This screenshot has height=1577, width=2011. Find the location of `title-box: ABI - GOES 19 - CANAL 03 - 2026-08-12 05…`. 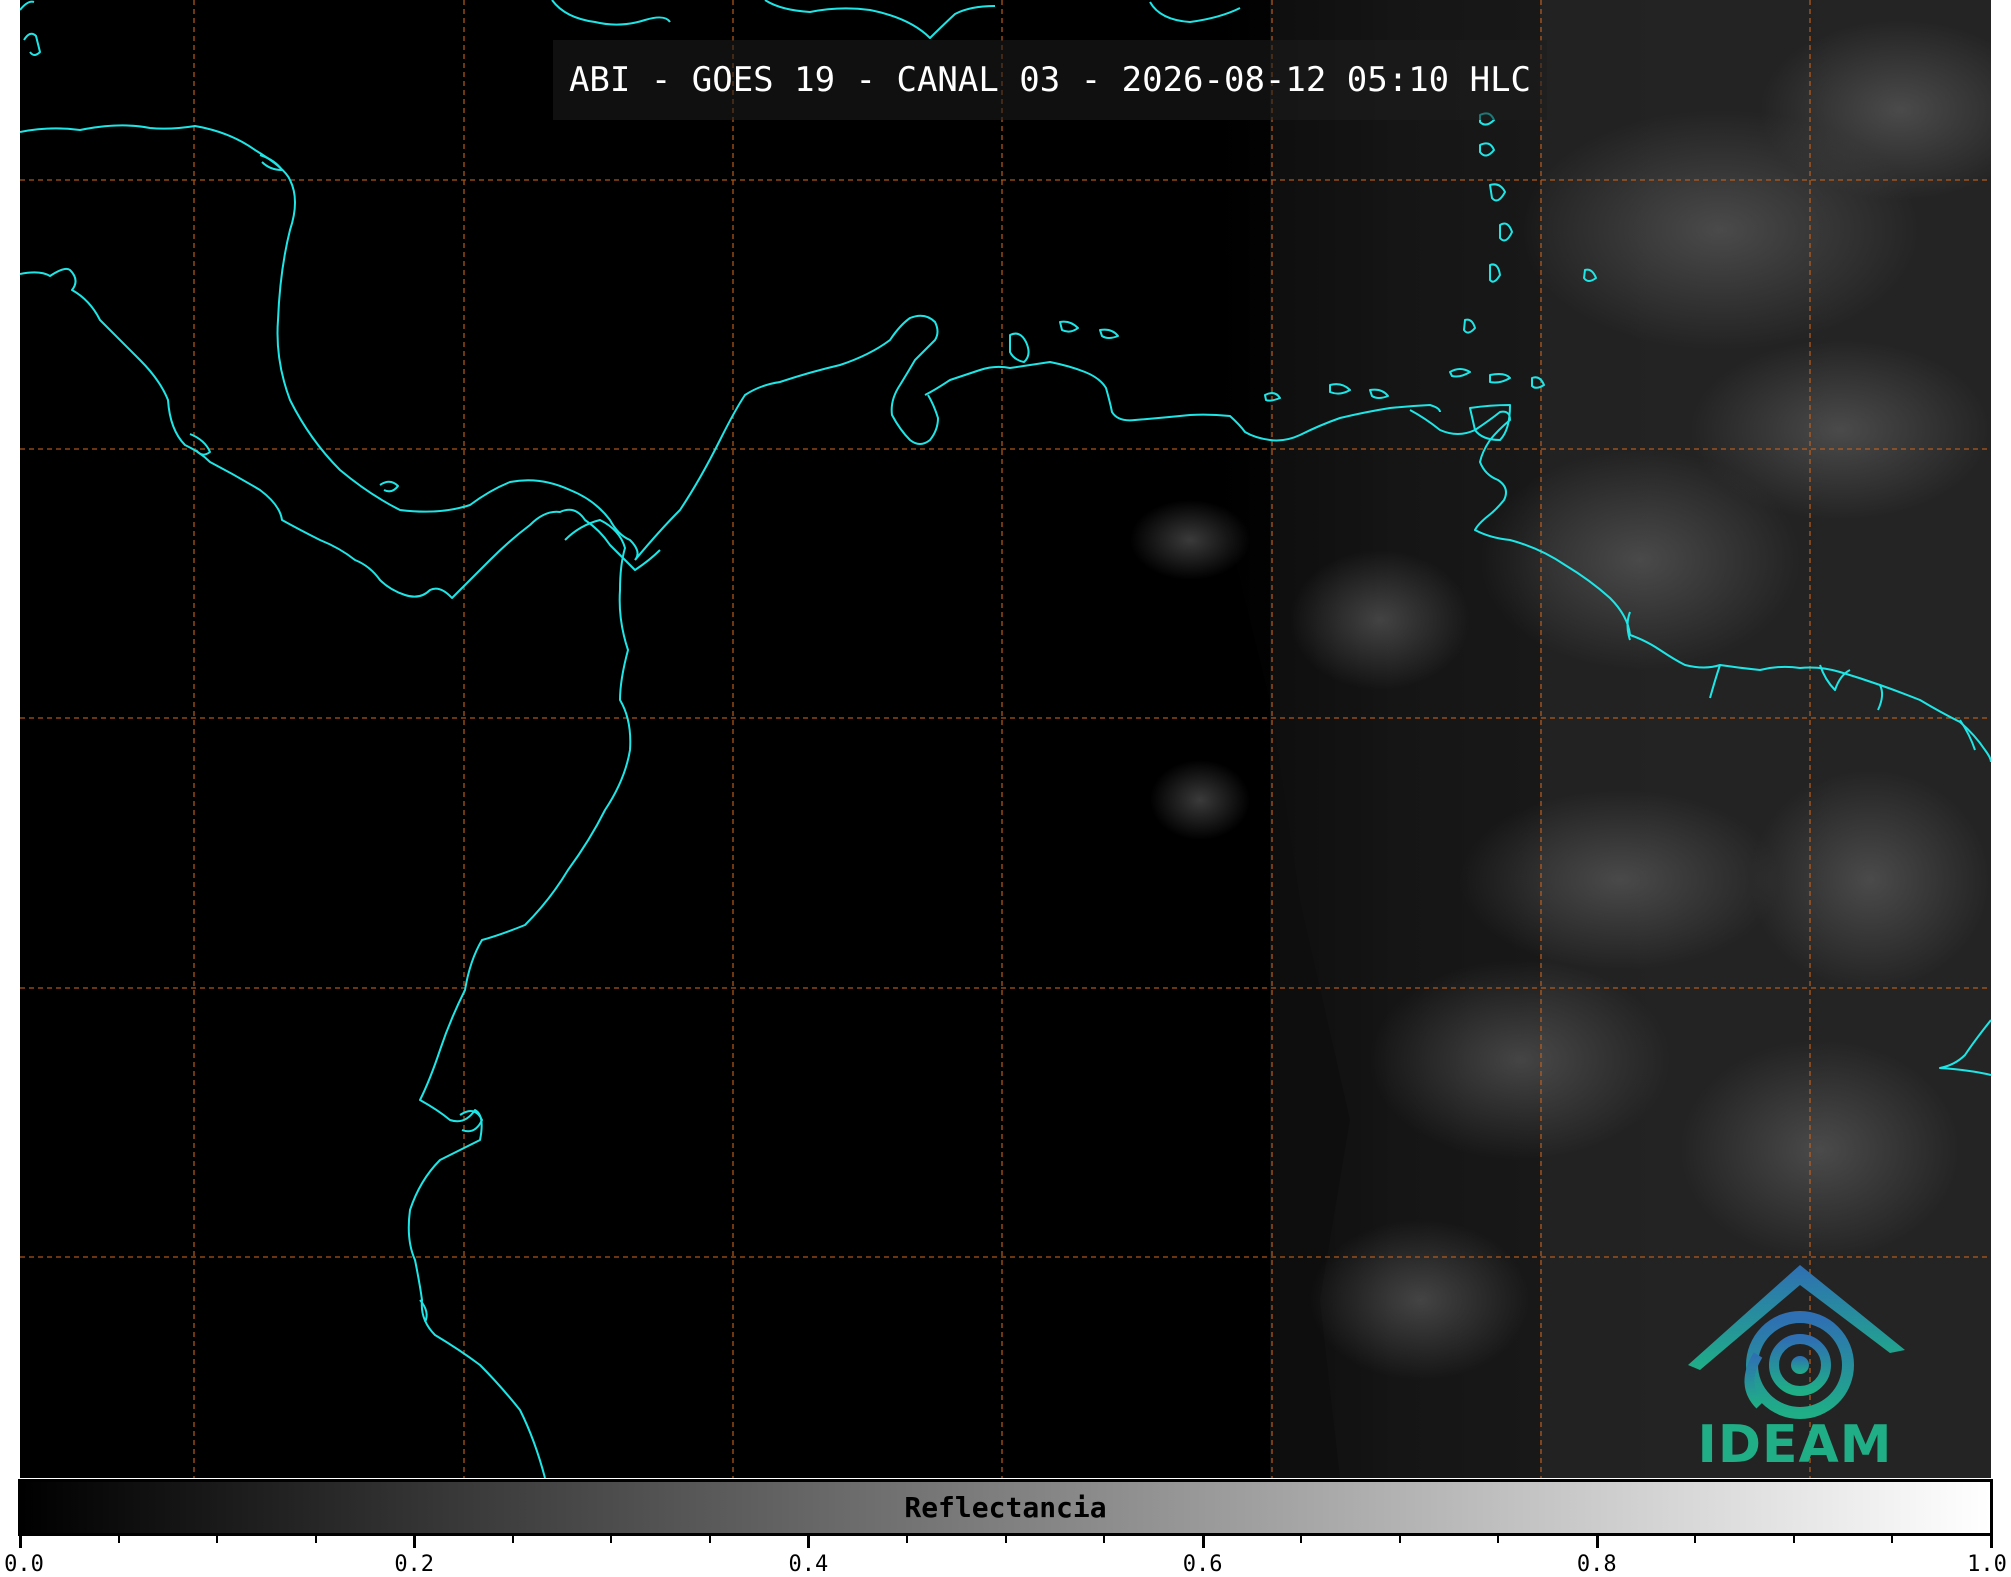

title-box: ABI - GOES 19 - CANAL 03 - 2026-08-12 05… is located at coordinates (1050, 80).